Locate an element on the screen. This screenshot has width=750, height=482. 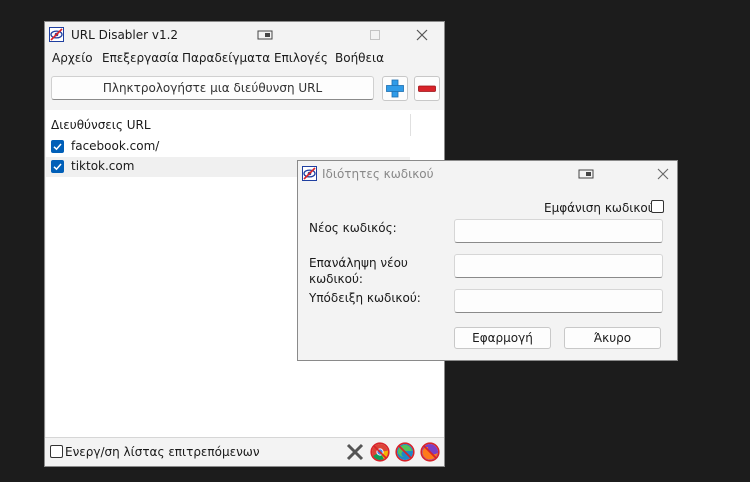
minus-icon is located at coordinates (427, 88).